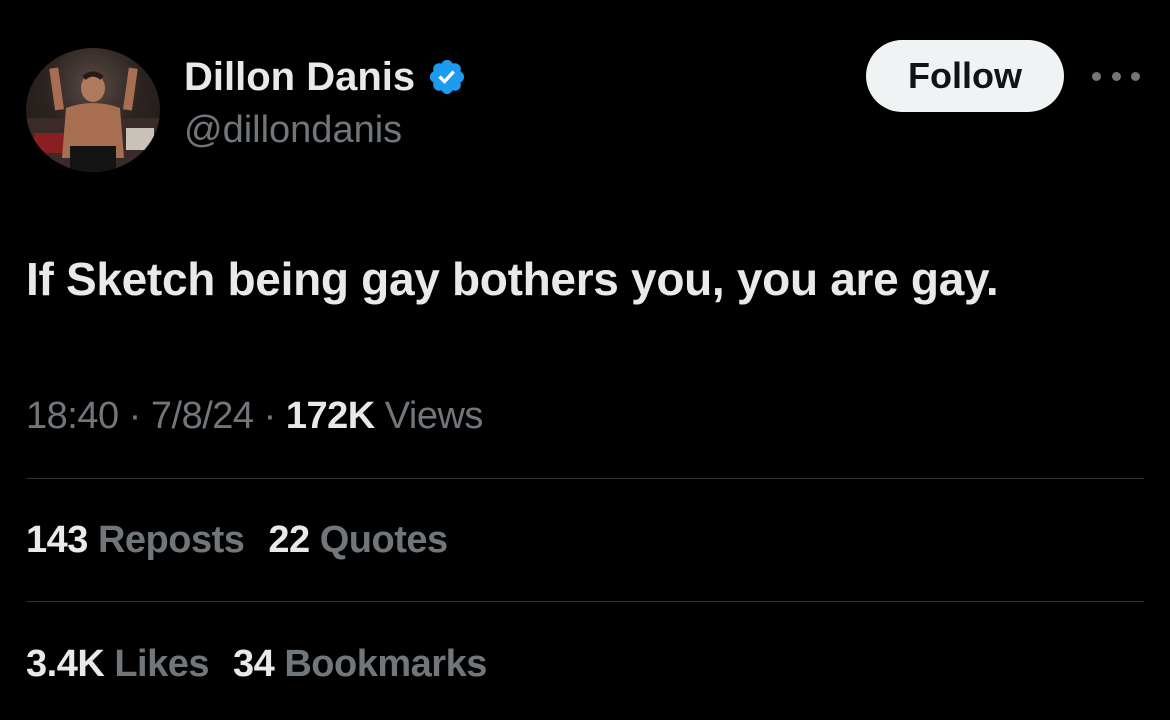 This screenshot has width=1170, height=720. I want to click on likes-stat: 3.4K Likes, so click(118, 664).